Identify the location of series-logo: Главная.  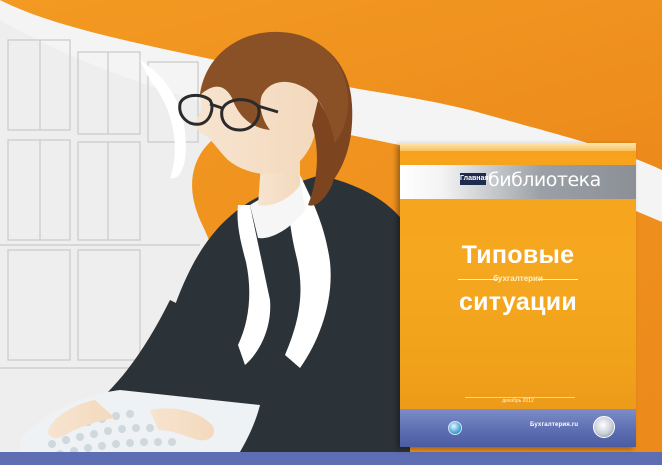
(474, 179).